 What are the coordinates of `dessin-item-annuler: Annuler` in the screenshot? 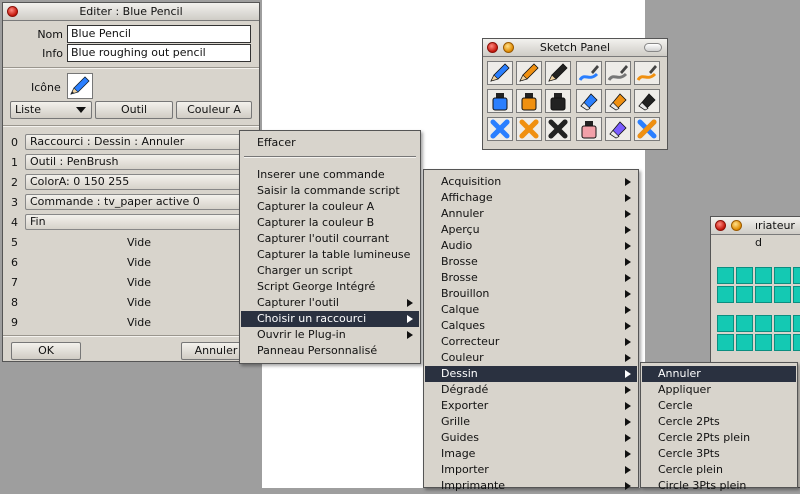 It's located at (719, 374).